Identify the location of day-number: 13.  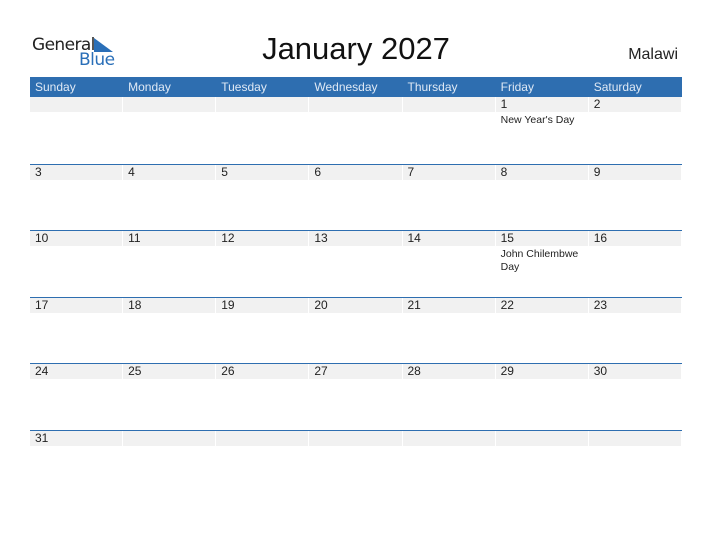
(355, 239).